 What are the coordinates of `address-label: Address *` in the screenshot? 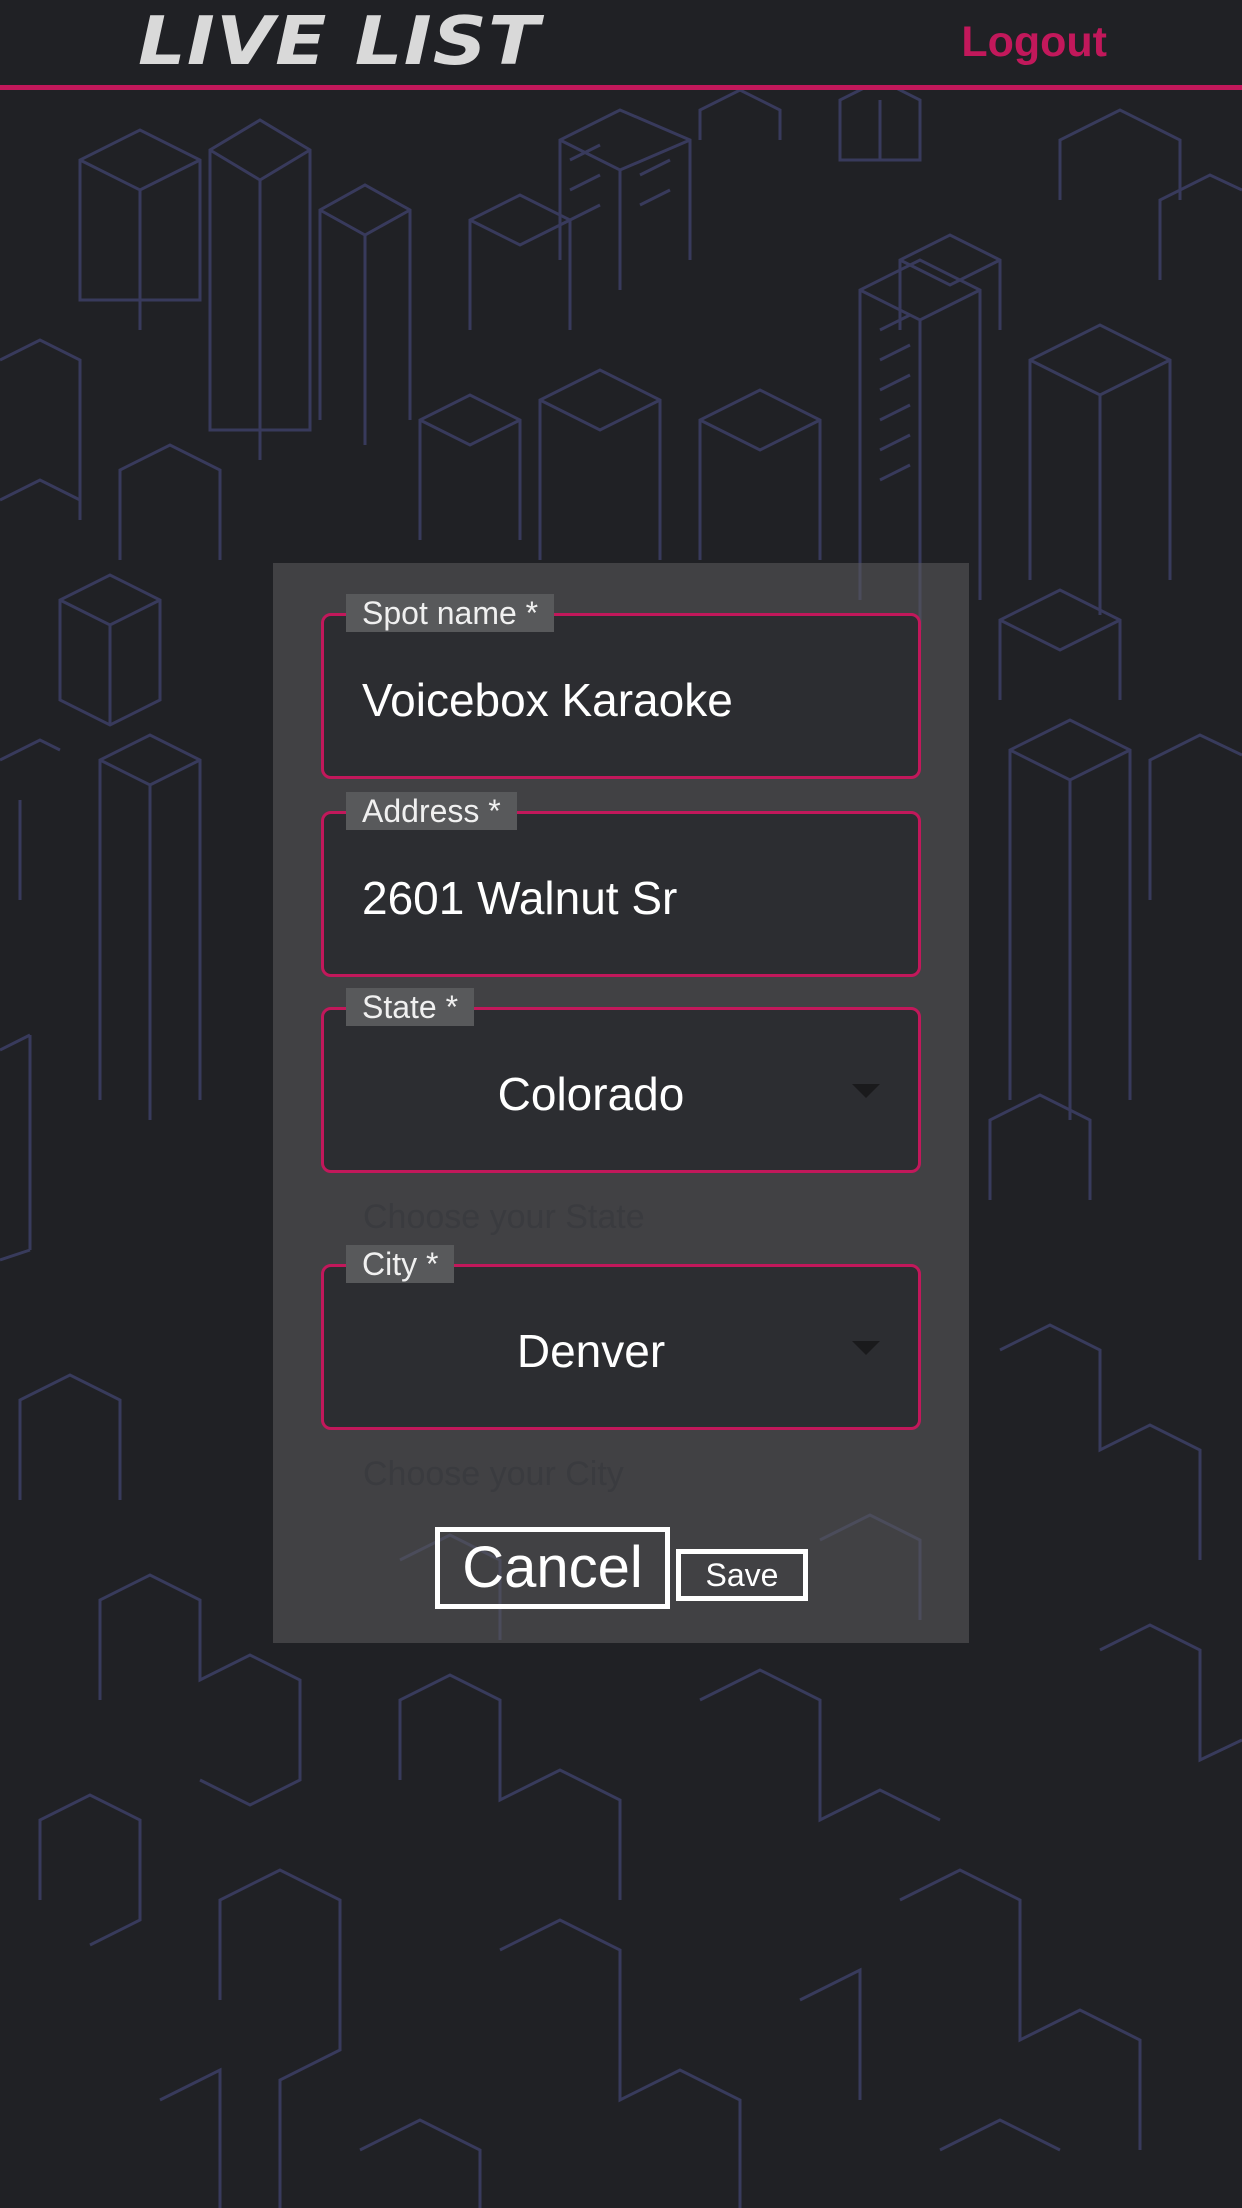 It's located at (431, 811).